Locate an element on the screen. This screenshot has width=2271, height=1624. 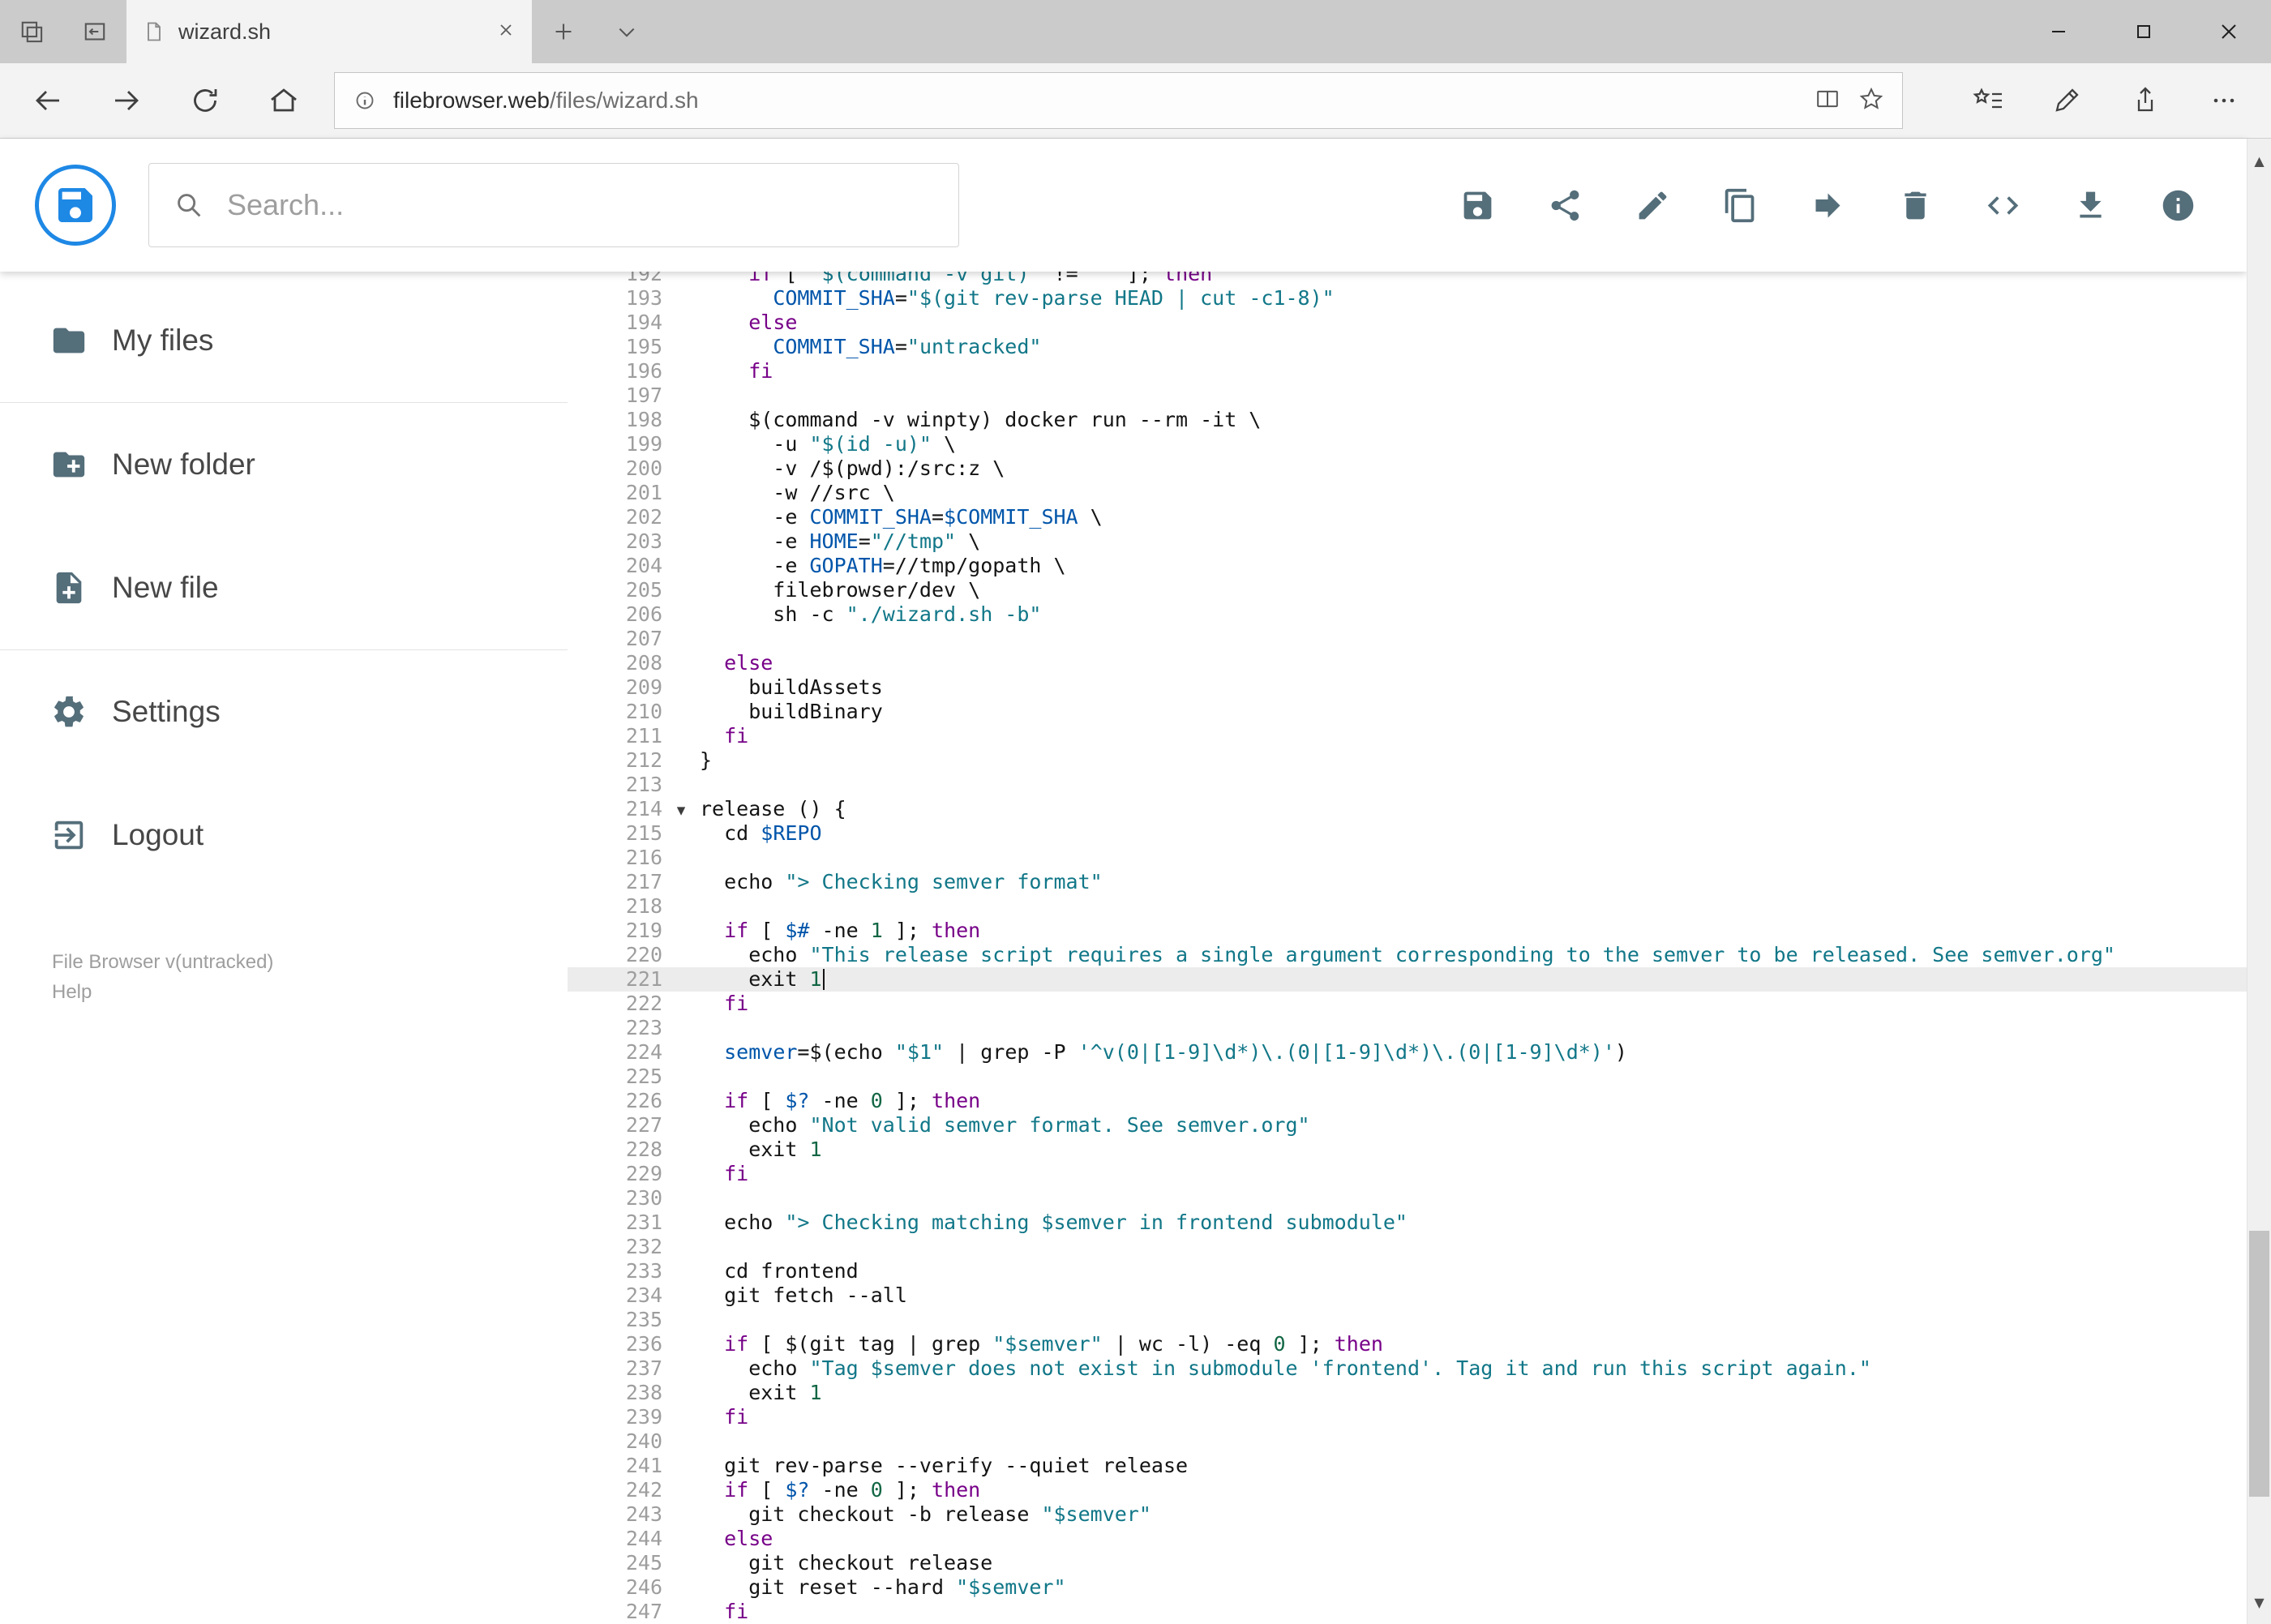
code-line-text: -e COMMIT_SHA=$COMMIT_SHA \ is located at coordinates (1473, 517).